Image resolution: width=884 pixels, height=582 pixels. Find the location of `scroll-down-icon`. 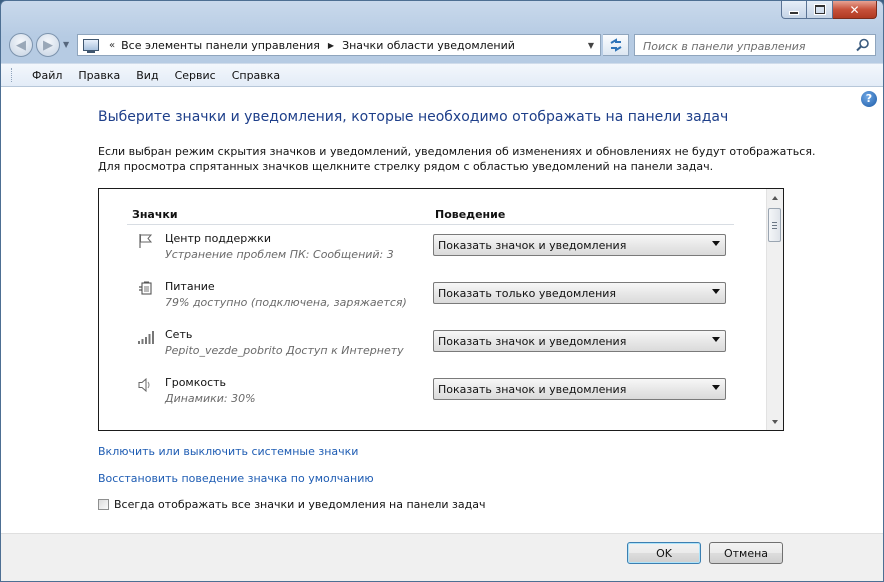

scroll-down-icon is located at coordinates (775, 421).